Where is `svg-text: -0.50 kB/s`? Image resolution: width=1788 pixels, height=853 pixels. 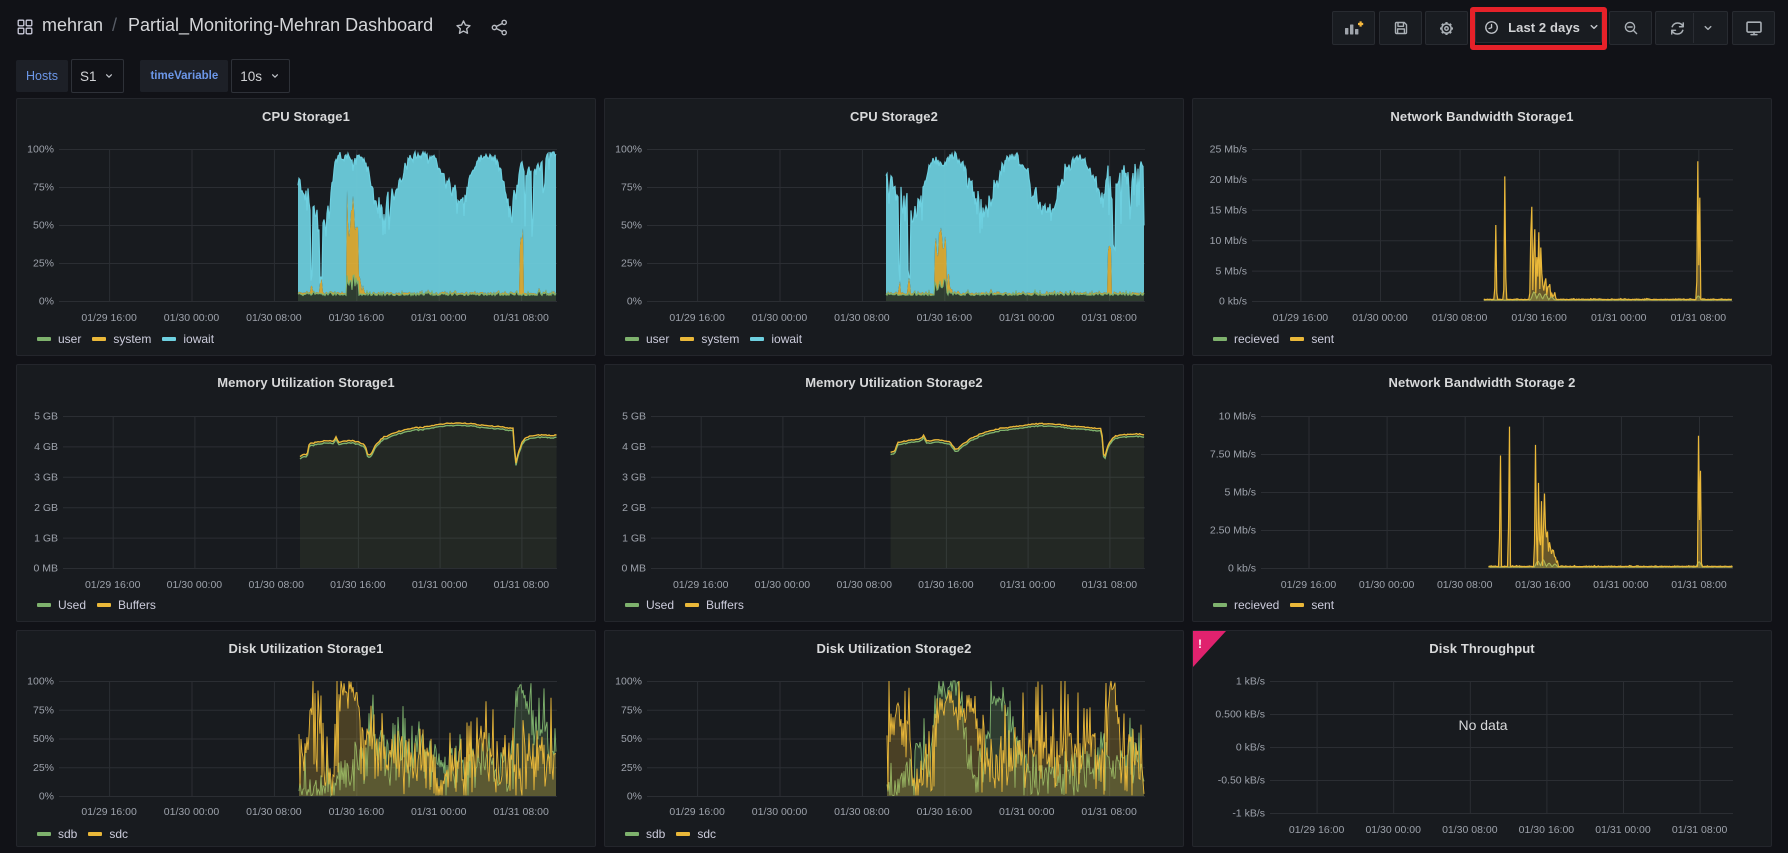
svg-text: -0.50 kB/s is located at coordinates (1241, 781).